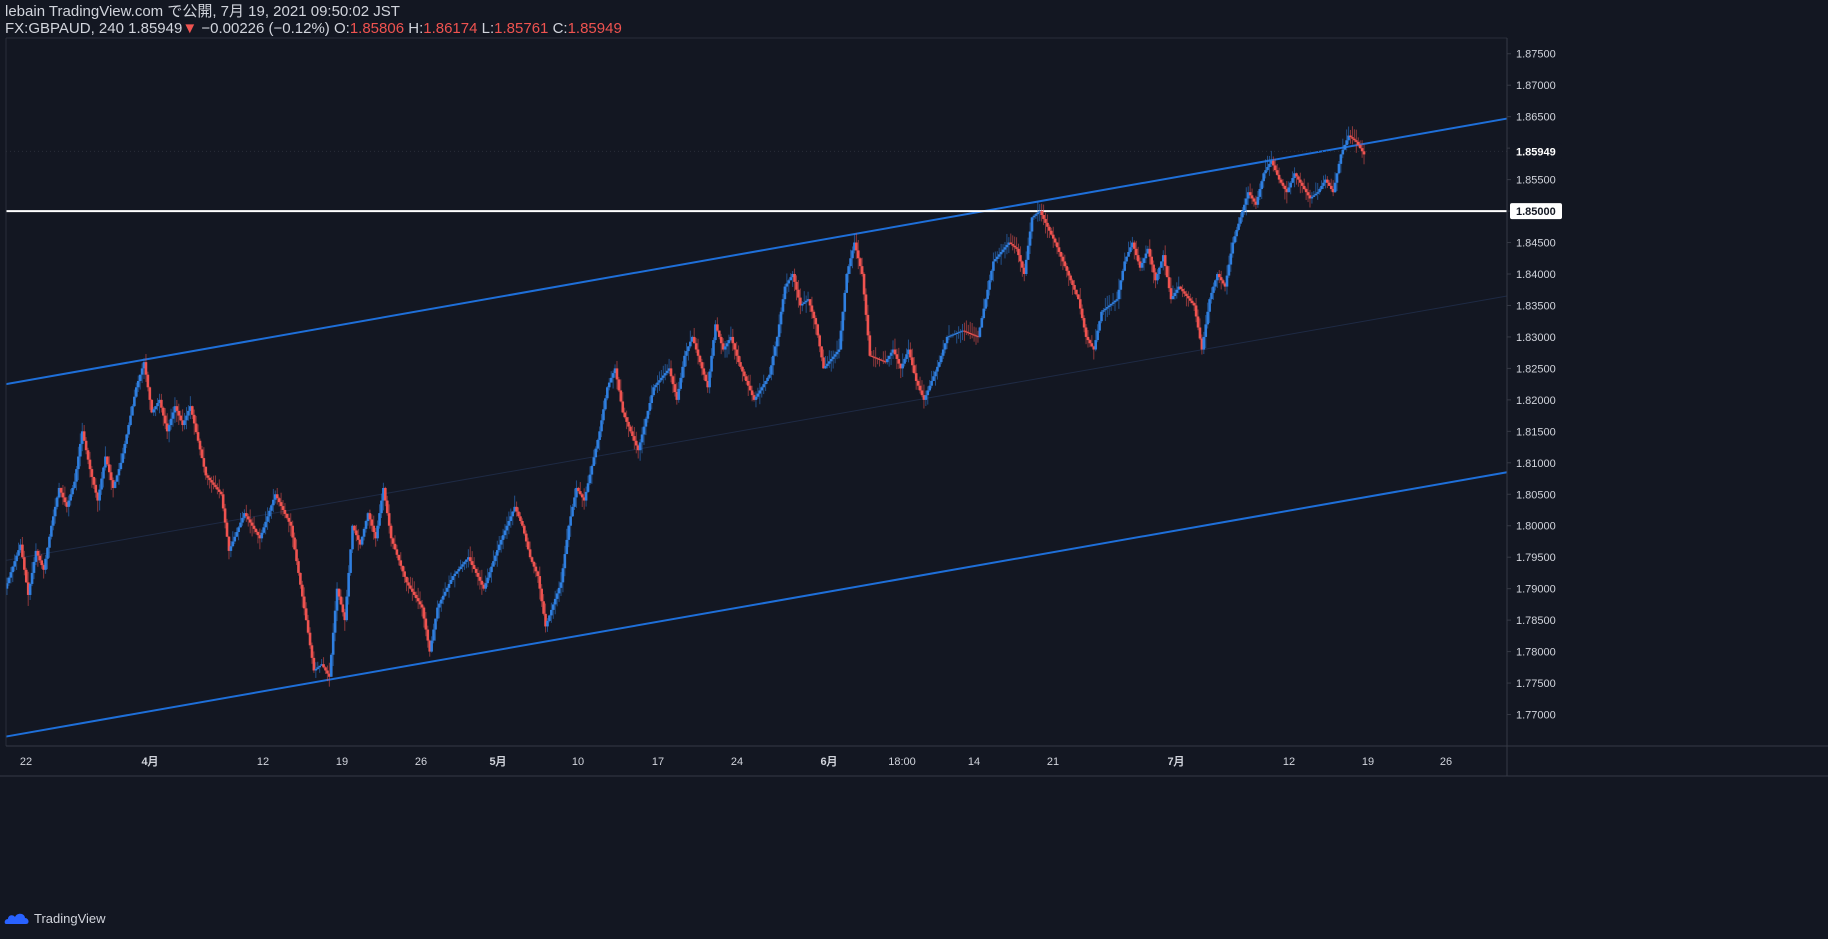 This screenshot has height=939, width=1828. Describe the element at coordinates (974, 762) in the screenshot. I see `x-tick-label: 14` at that location.